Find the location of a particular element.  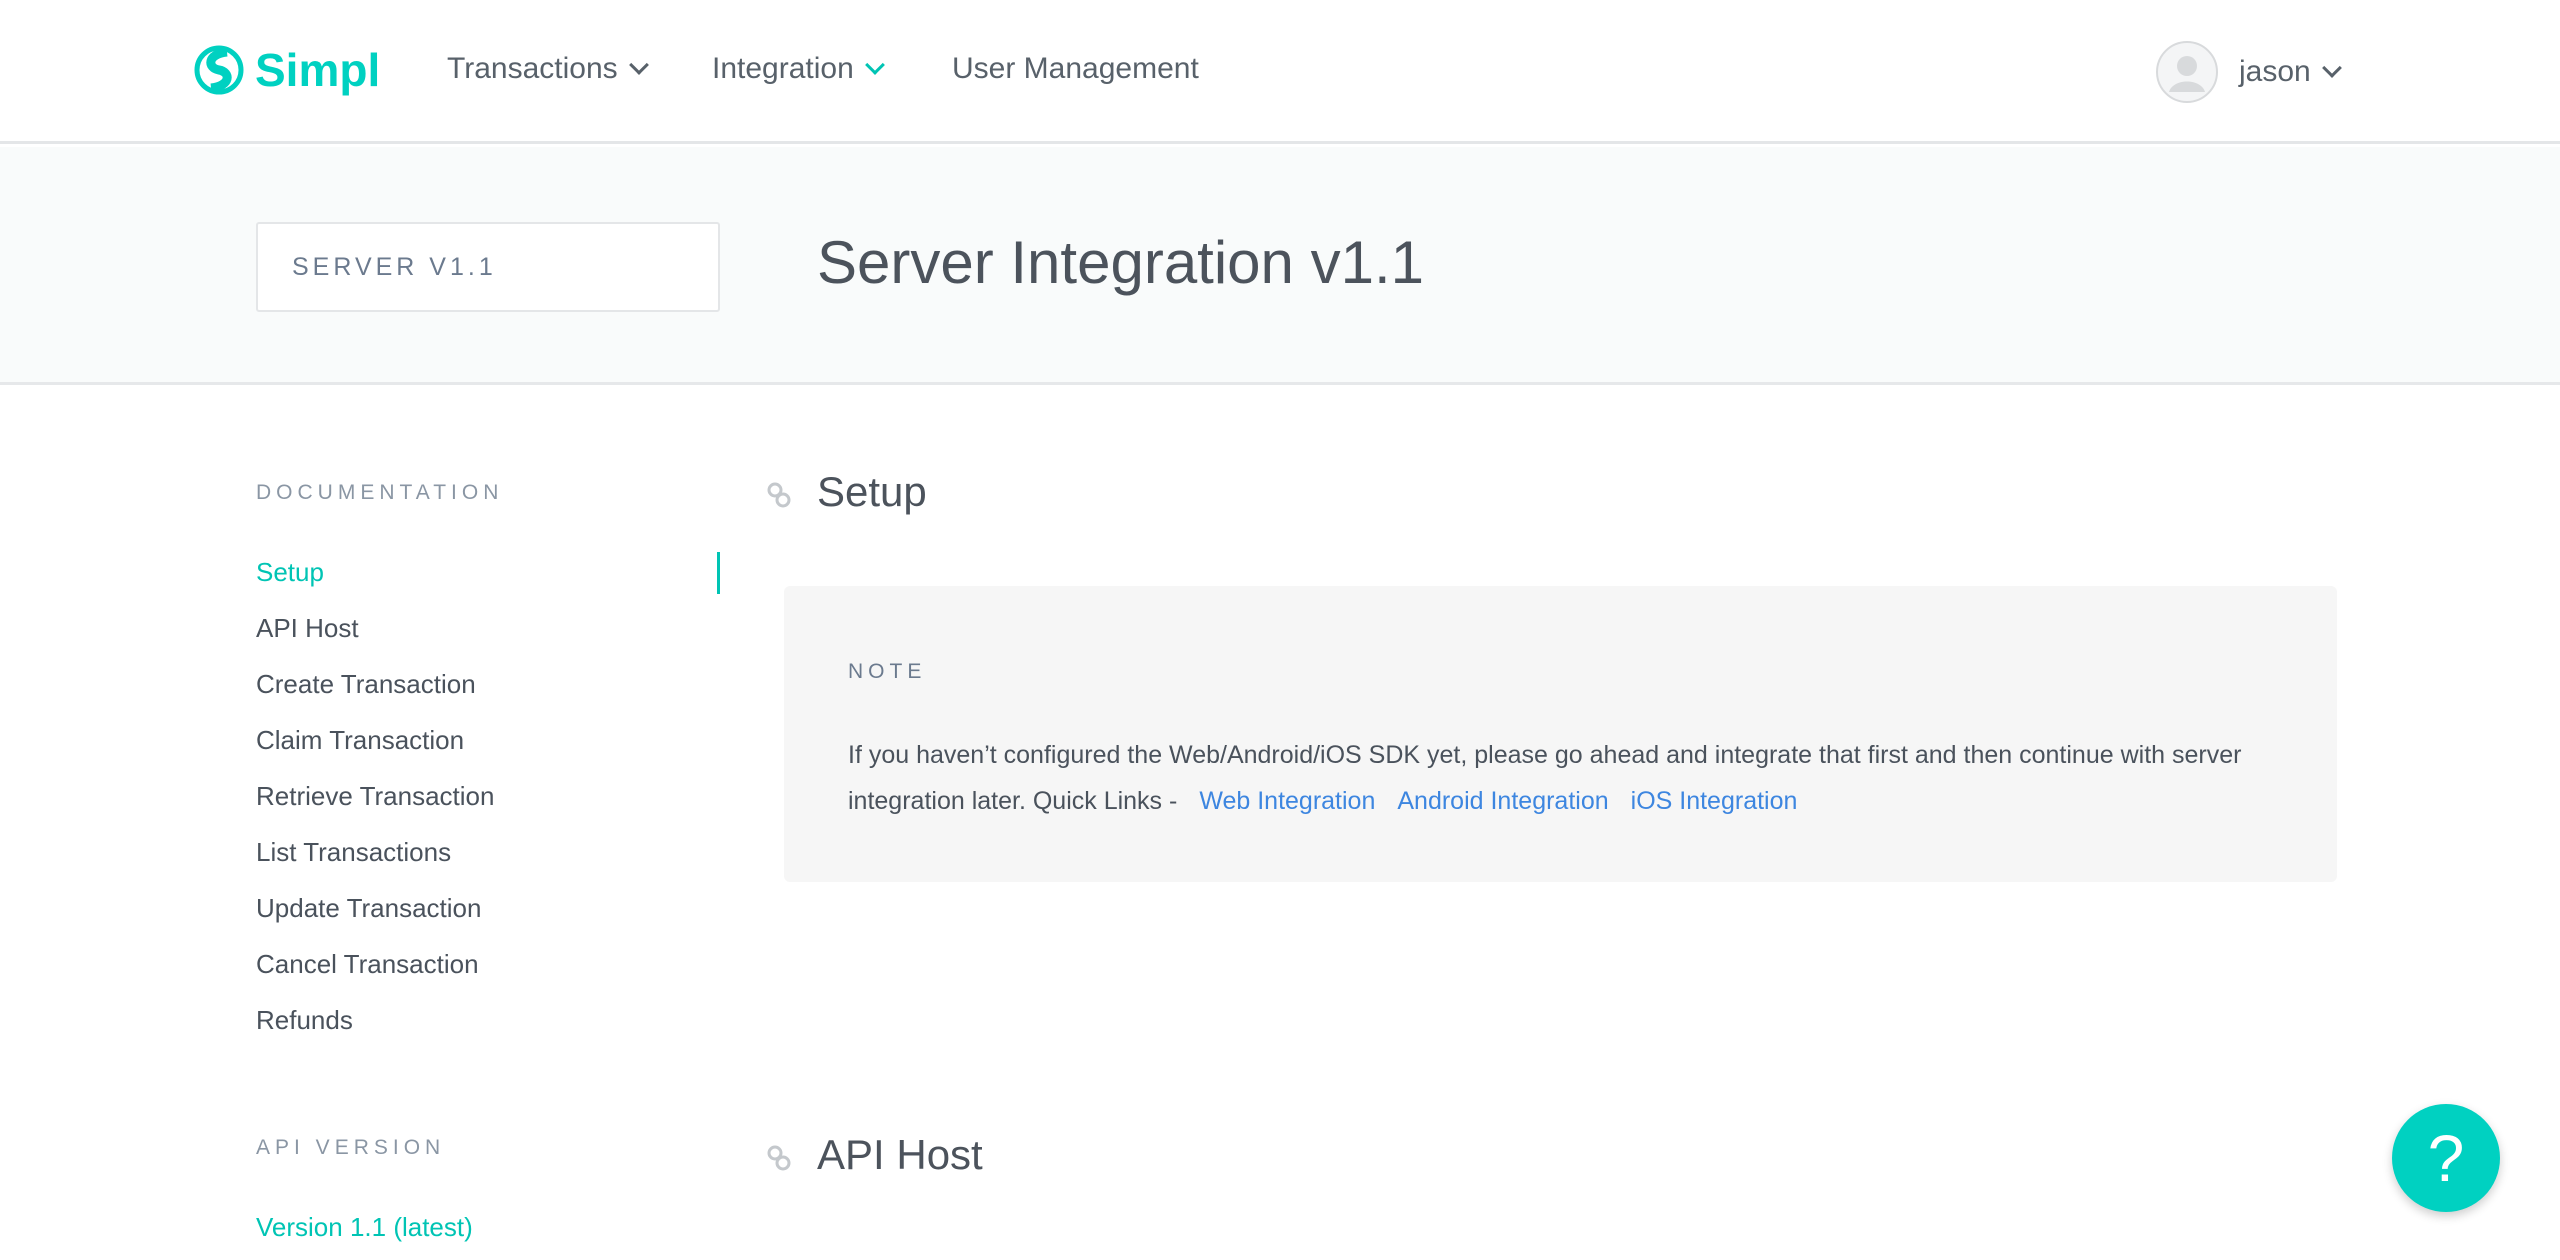

sidebar-item-api-host: API Host is located at coordinates (307, 628).